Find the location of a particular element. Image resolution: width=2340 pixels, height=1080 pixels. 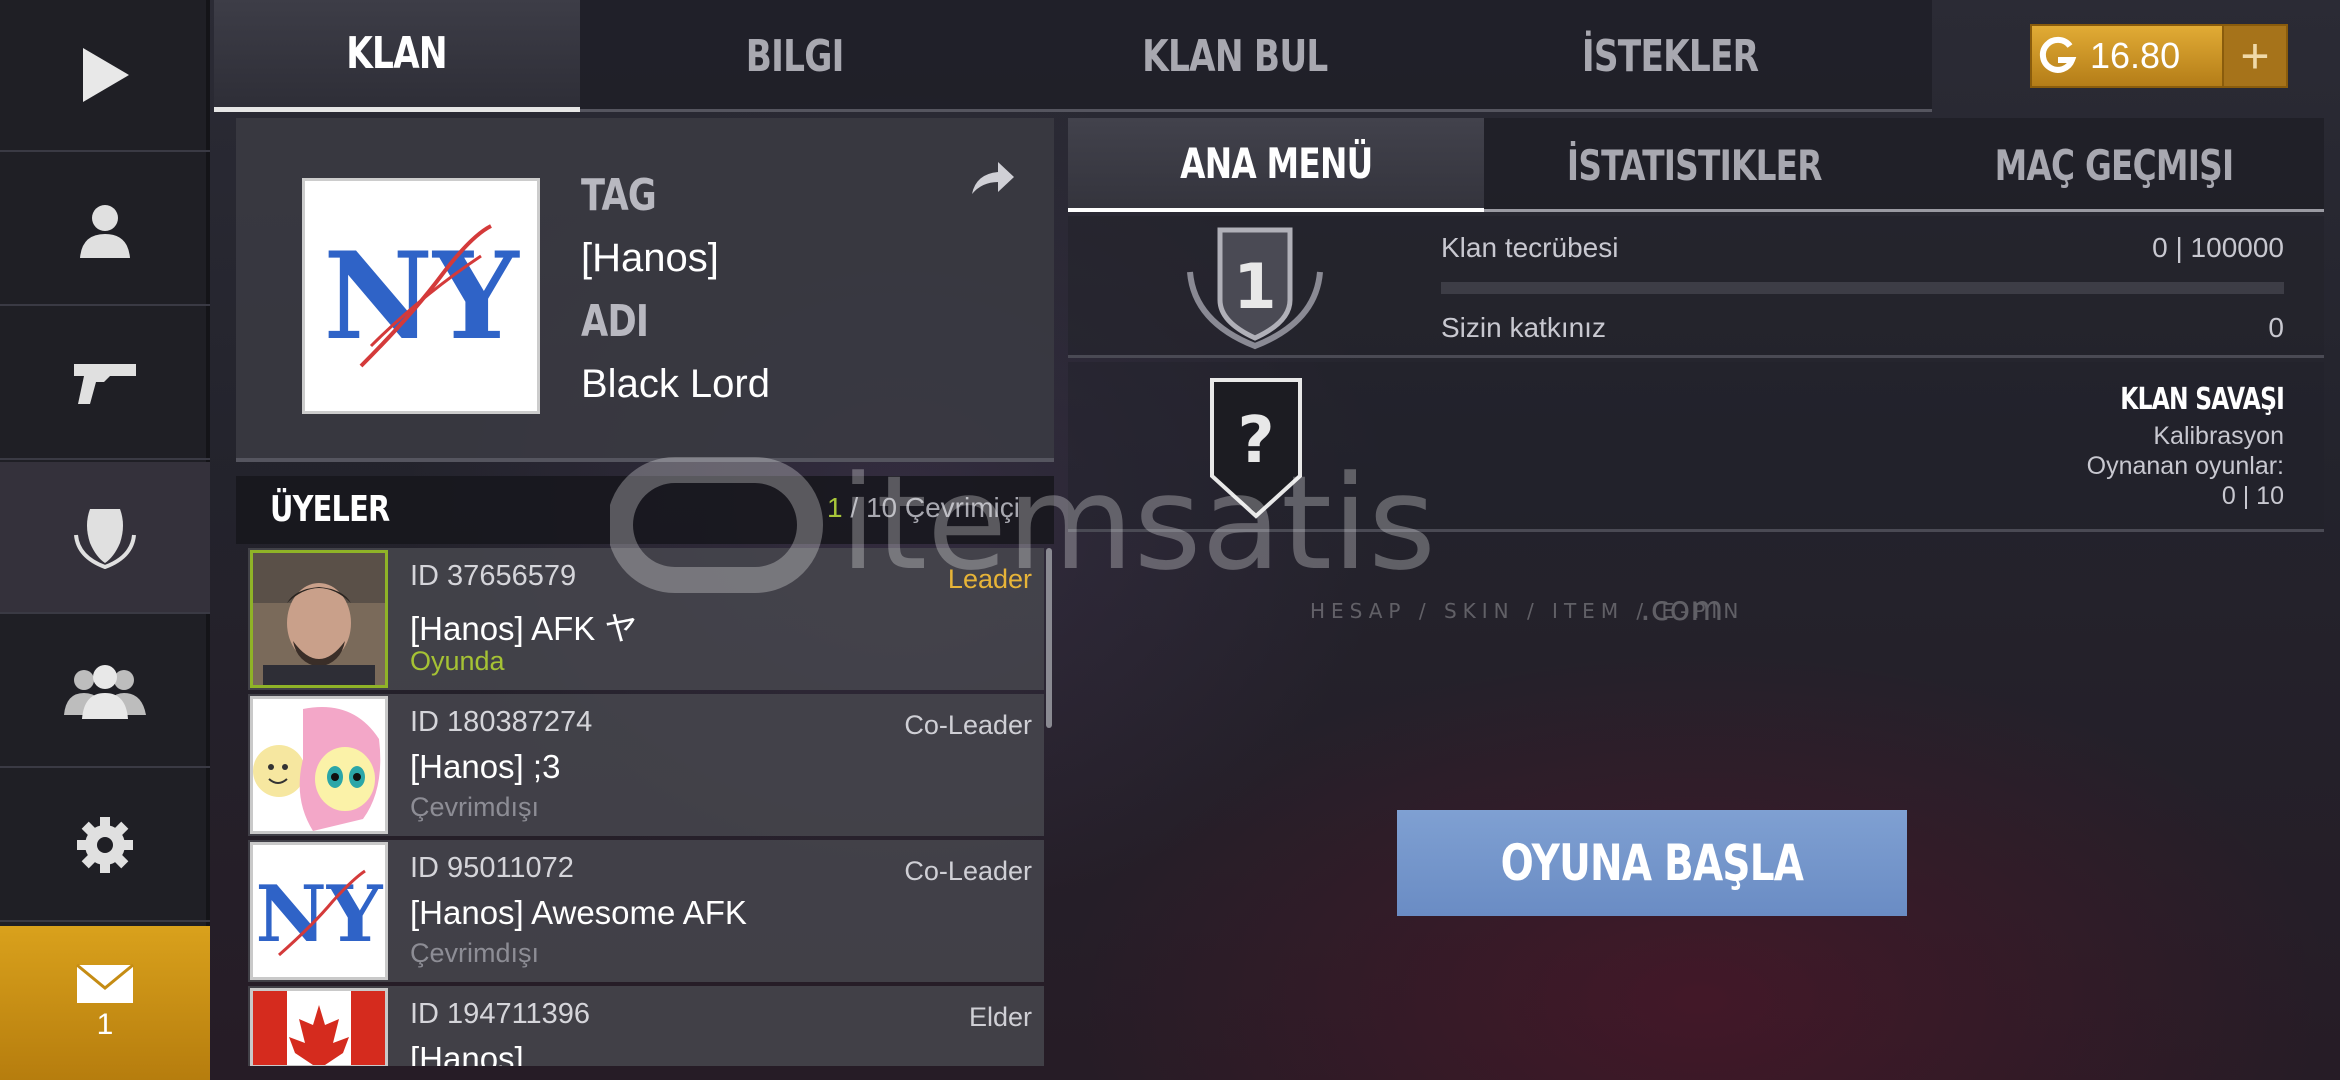

games-played-label: Oynanan oyunlar: is located at coordinates (2185, 466).